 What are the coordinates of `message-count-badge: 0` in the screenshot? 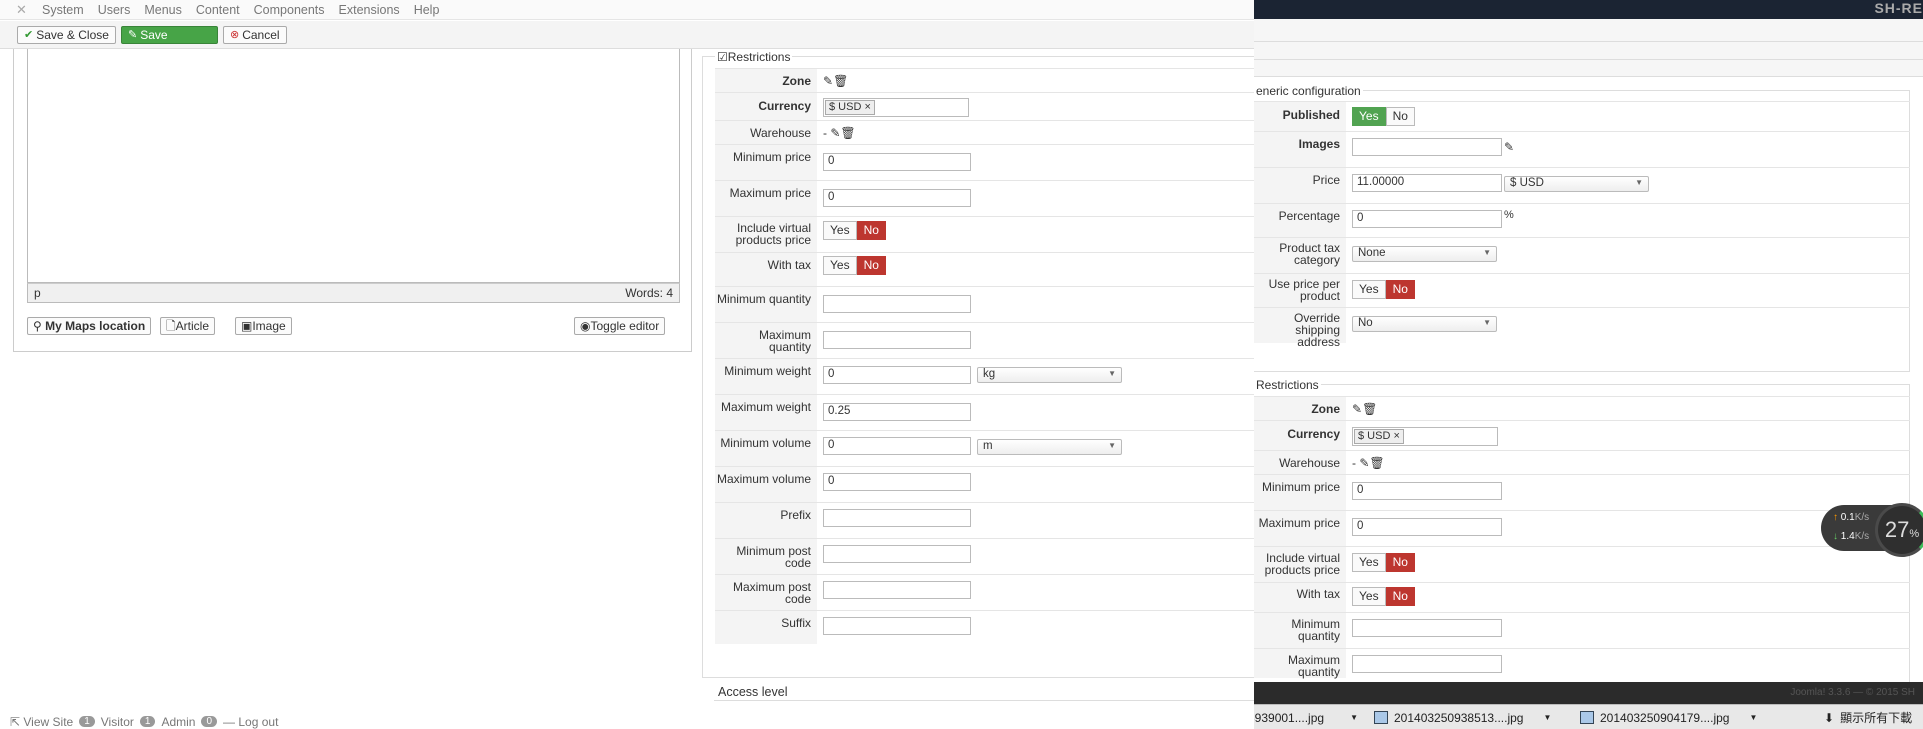 It's located at (209, 721).